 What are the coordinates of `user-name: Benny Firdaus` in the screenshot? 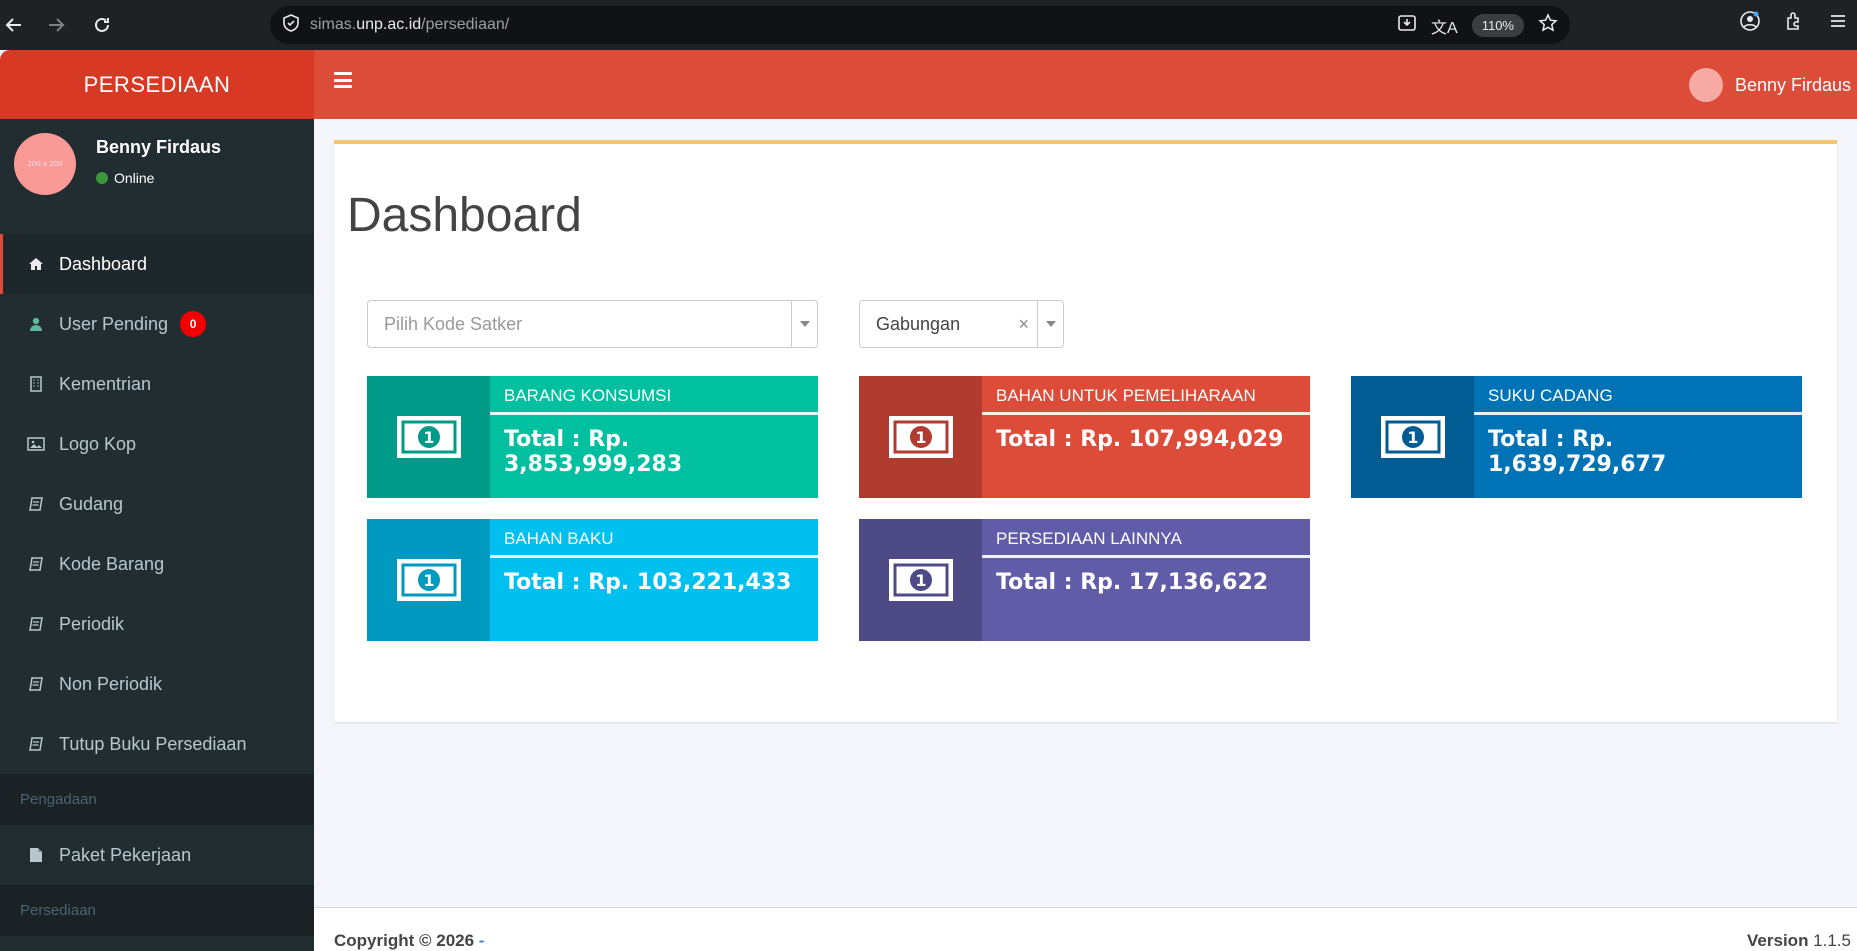 It's located at (159, 147).